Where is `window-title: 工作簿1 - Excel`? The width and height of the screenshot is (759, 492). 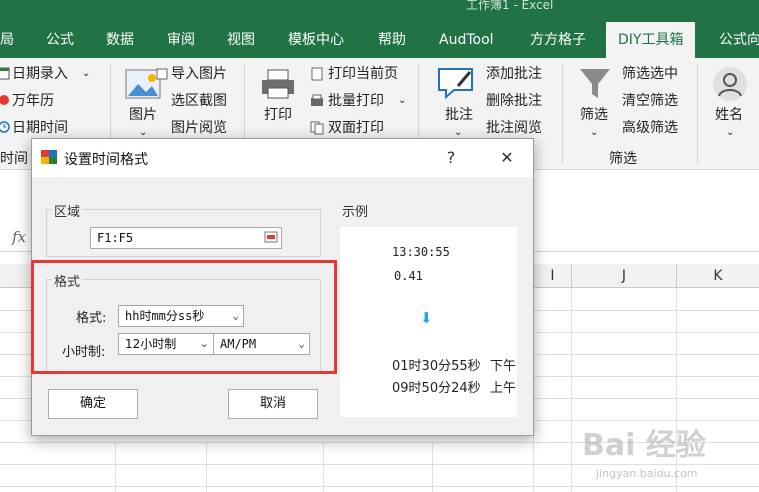
window-title: 工作簿1 - Excel is located at coordinates (510, 6).